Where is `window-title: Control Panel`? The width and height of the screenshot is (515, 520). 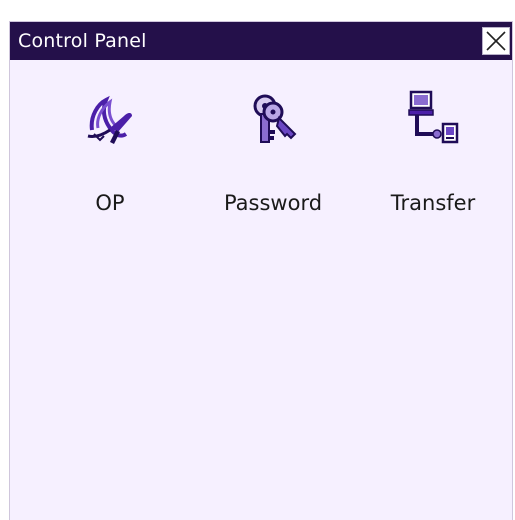 window-title: Control Panel is located at coordinates (82, 41).